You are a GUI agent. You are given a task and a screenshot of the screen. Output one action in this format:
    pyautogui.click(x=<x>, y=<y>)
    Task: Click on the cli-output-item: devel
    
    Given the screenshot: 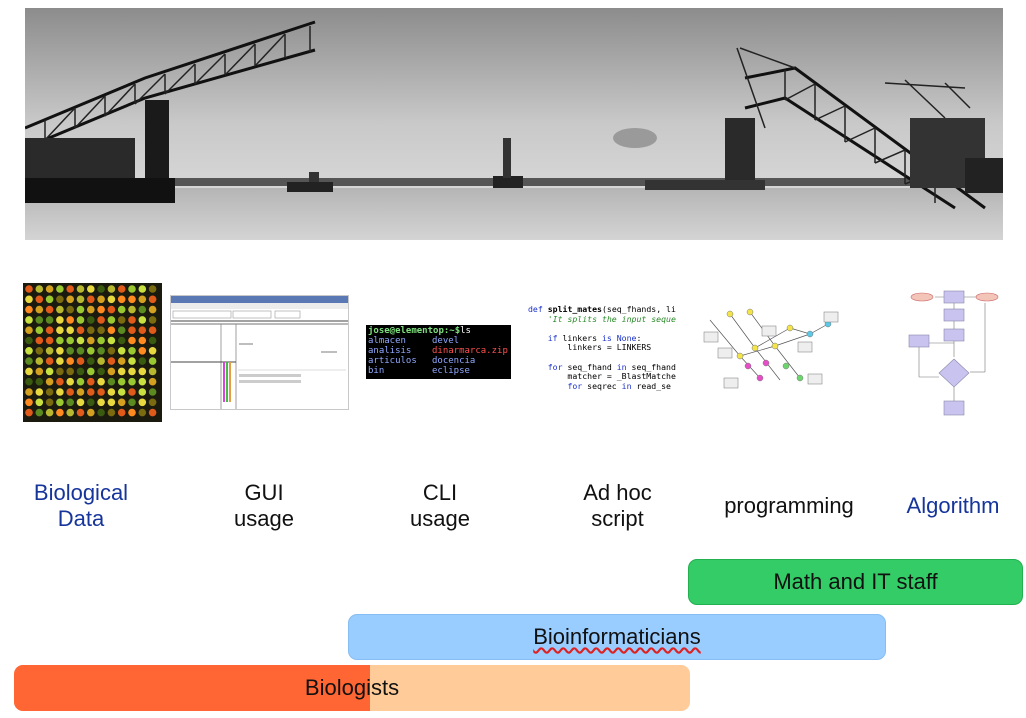 What is the action you would take?
    pyautogui.click(x=446, y=341)
    